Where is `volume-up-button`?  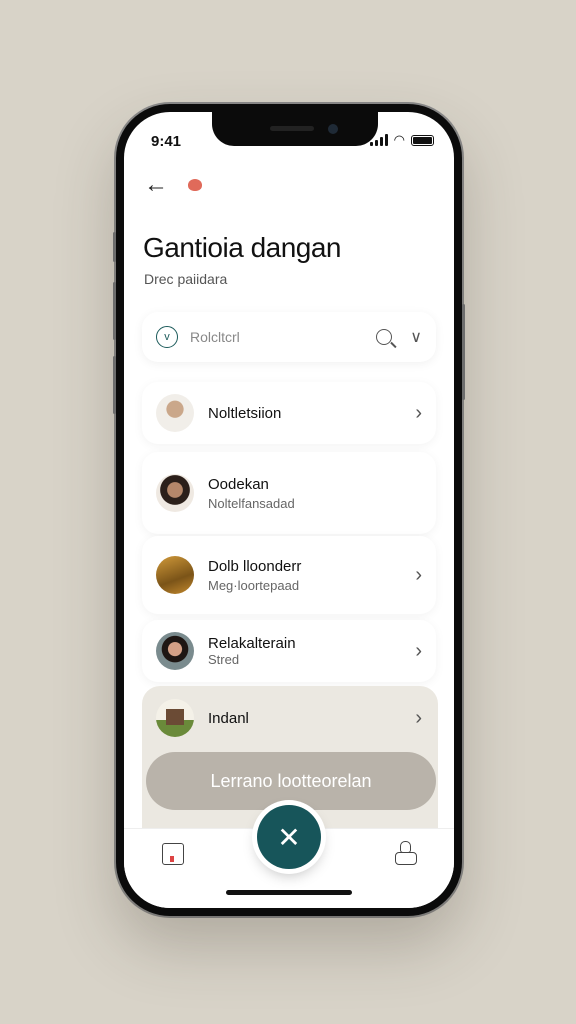 volume-up-button is located at coordinates (114, 311).